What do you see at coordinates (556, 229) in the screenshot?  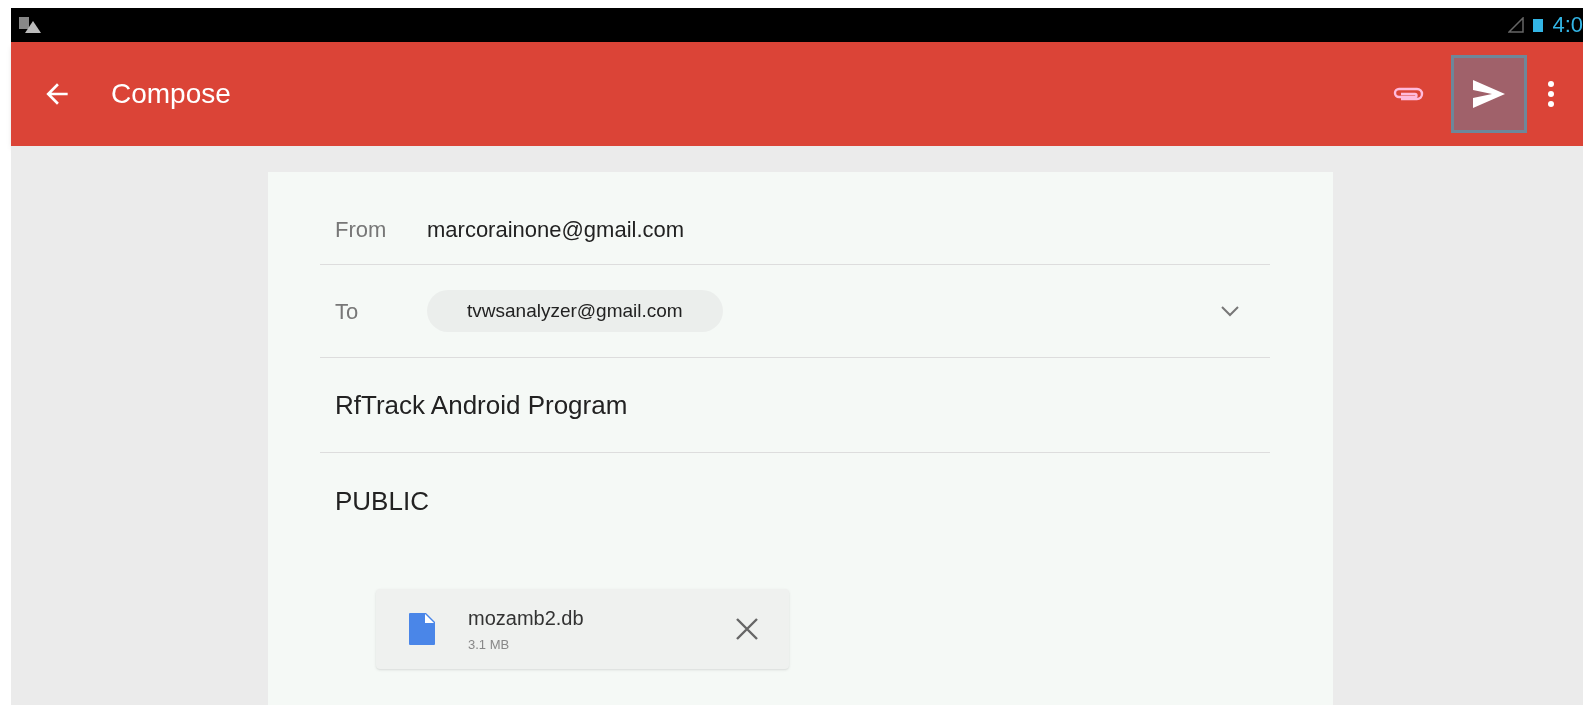 I see `sender-address: marcorainone@gmail.com` at bounding box center [556, 229].